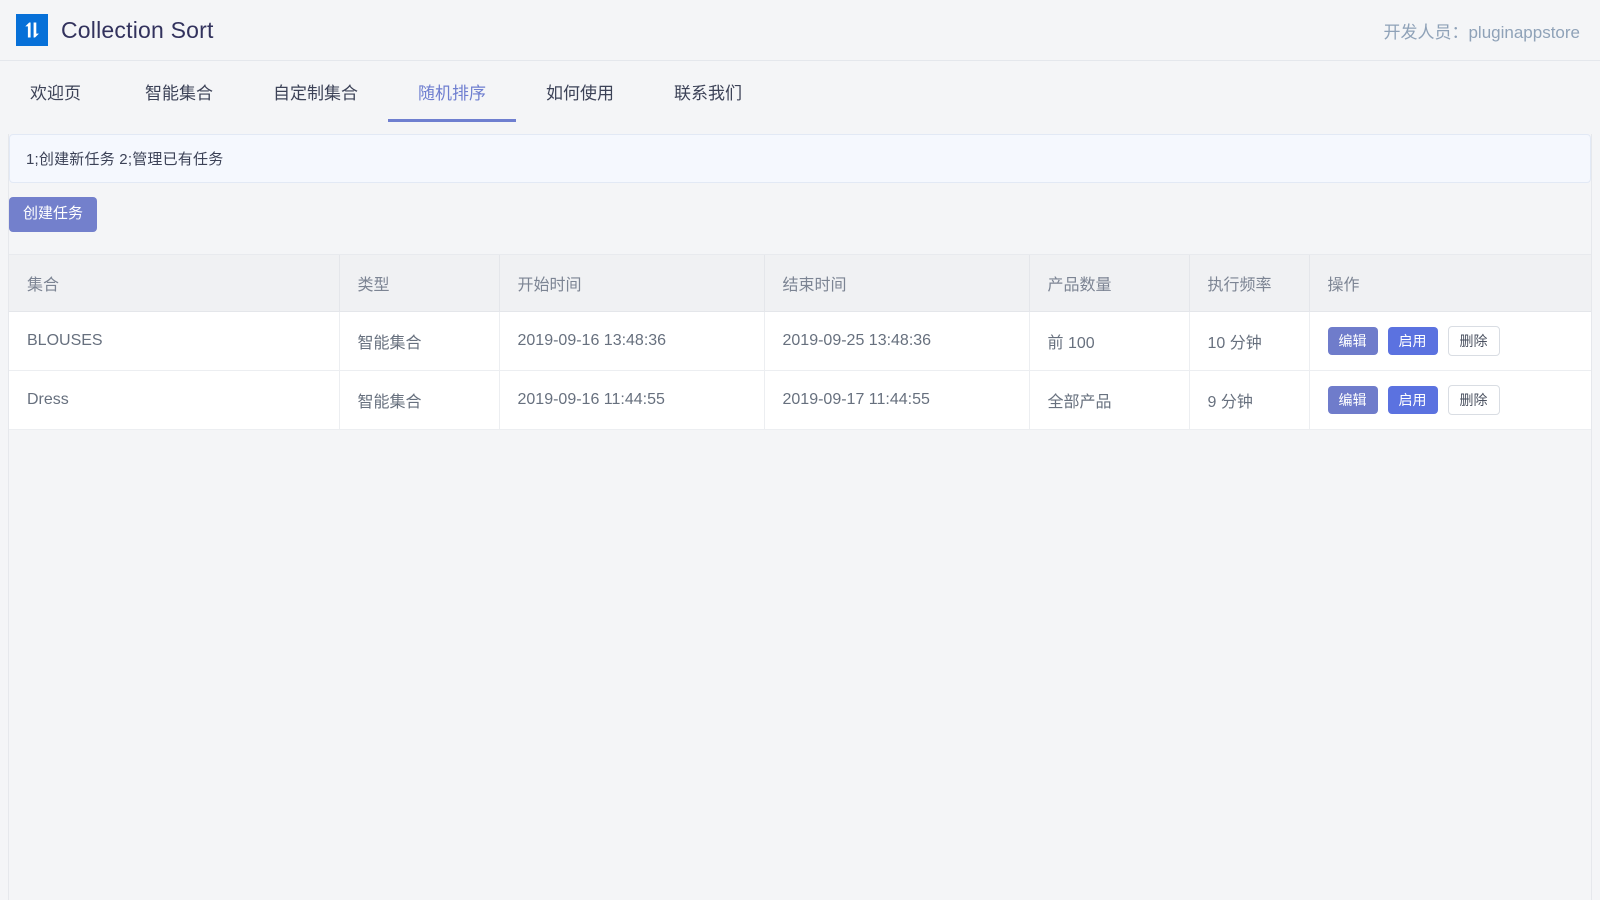 Image resolution: width=1600 pixels, height=900 pixels. I want to click on info-alert: 1;创建新任务 2;管理已有任务, so click(800, 158).